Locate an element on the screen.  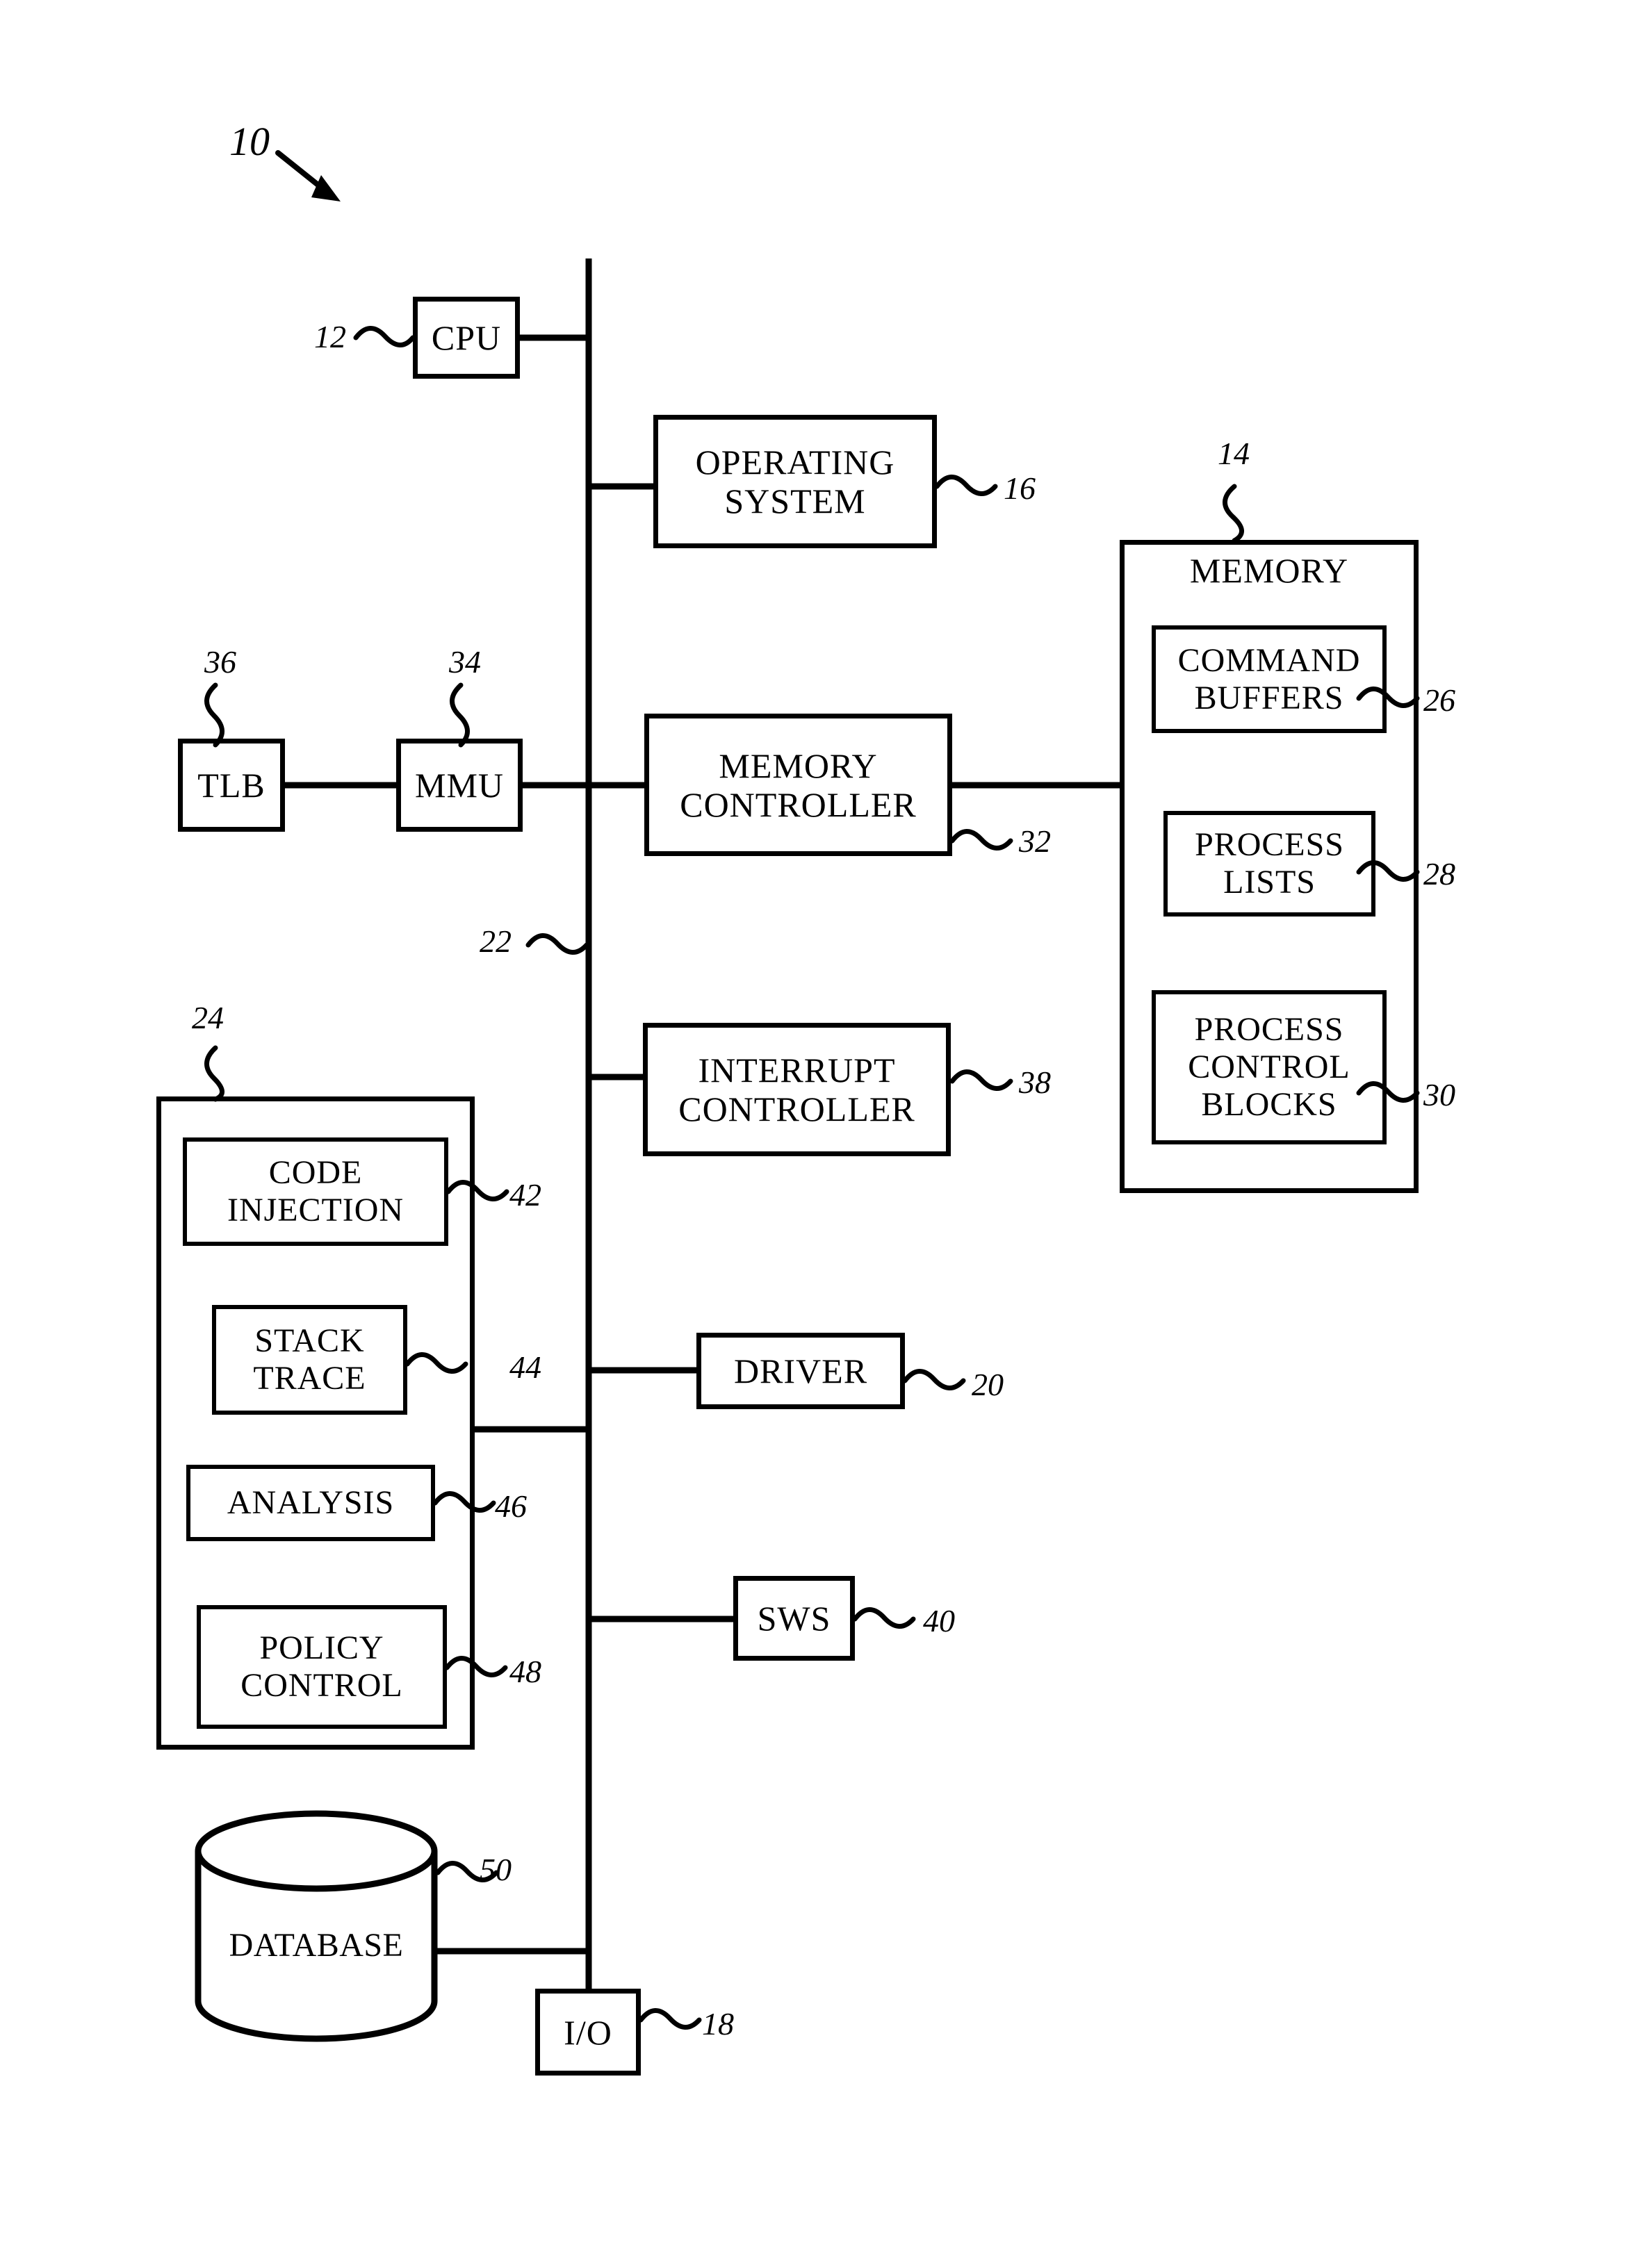
command-buffers-block: COMMAND BUFFERS is located at coordinates (1269, 679).